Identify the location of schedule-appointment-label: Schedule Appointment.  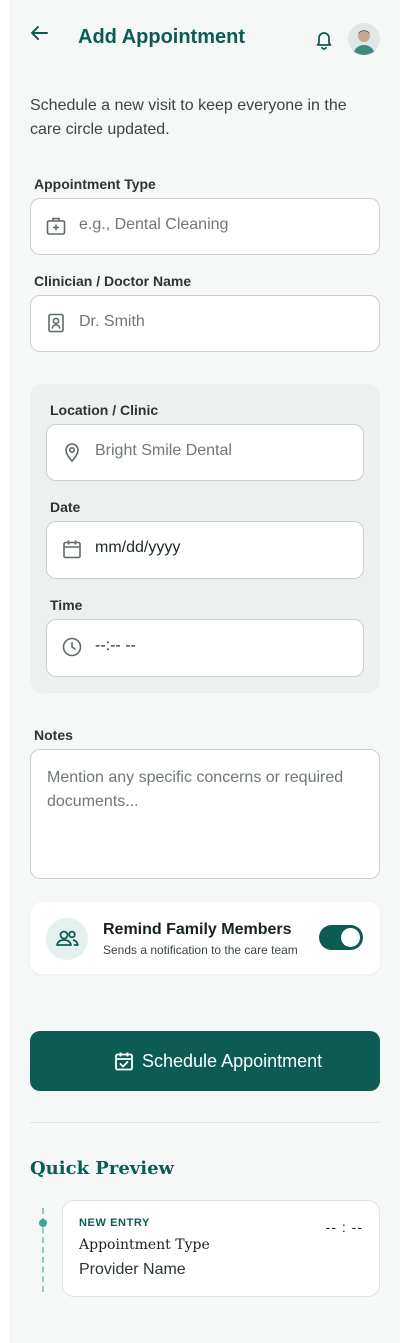
(232, 1061).